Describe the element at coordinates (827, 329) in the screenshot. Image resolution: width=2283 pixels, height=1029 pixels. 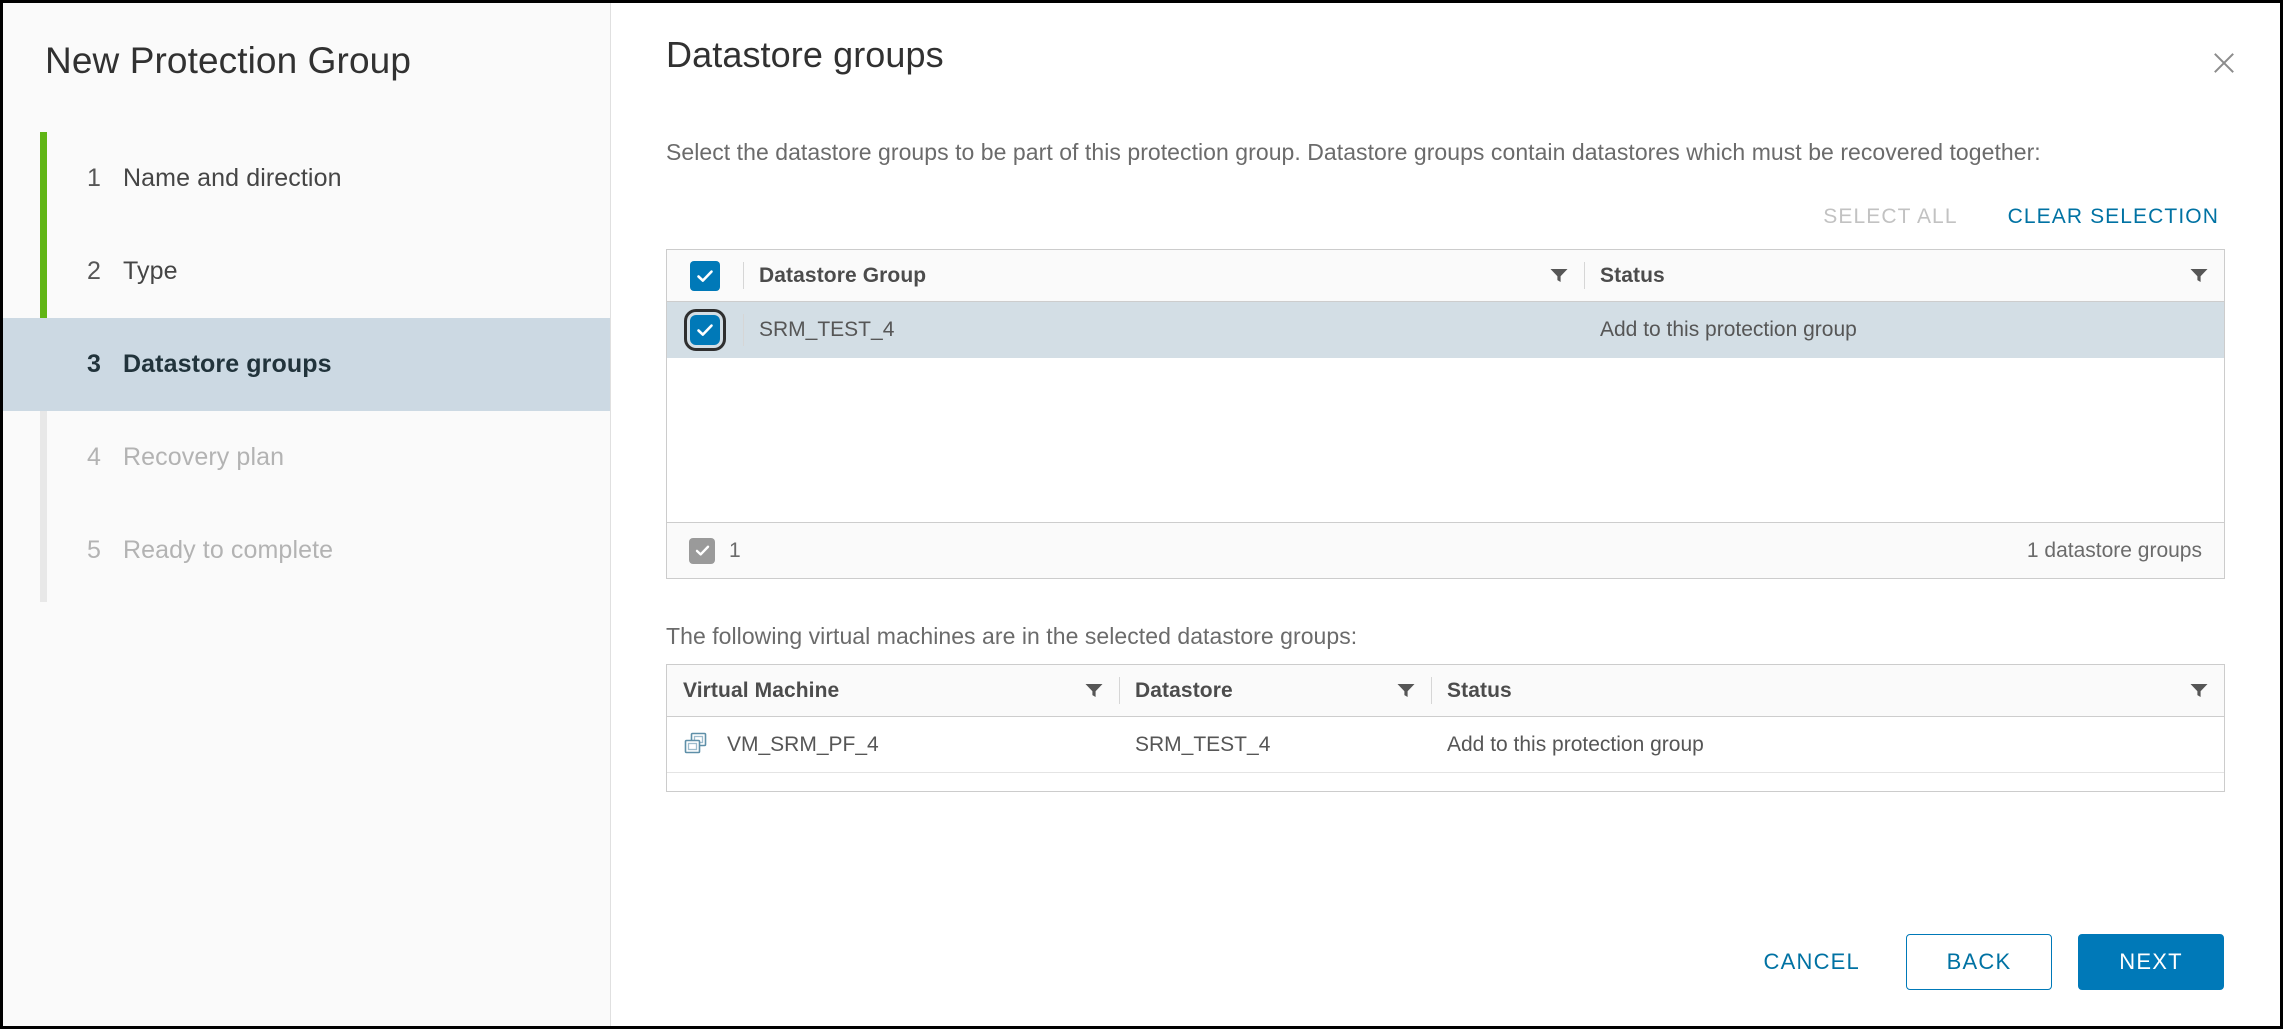
I see `datastore-group-name: SRM_TEST_4` at that location.